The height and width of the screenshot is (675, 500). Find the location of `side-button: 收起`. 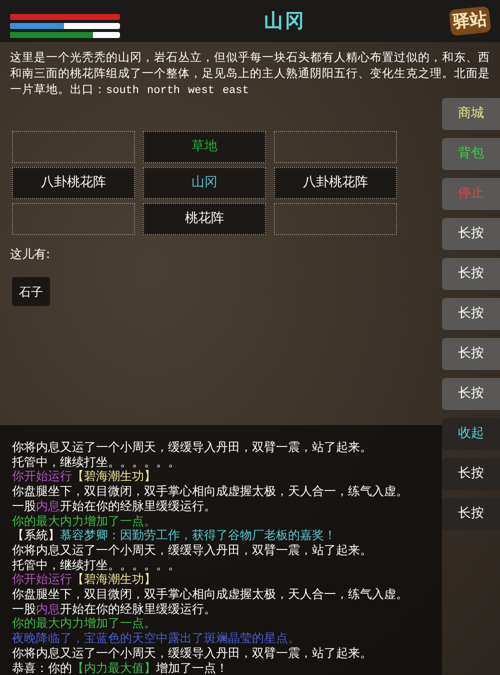

side-button: 收起 is located at coordinates (471, 434).